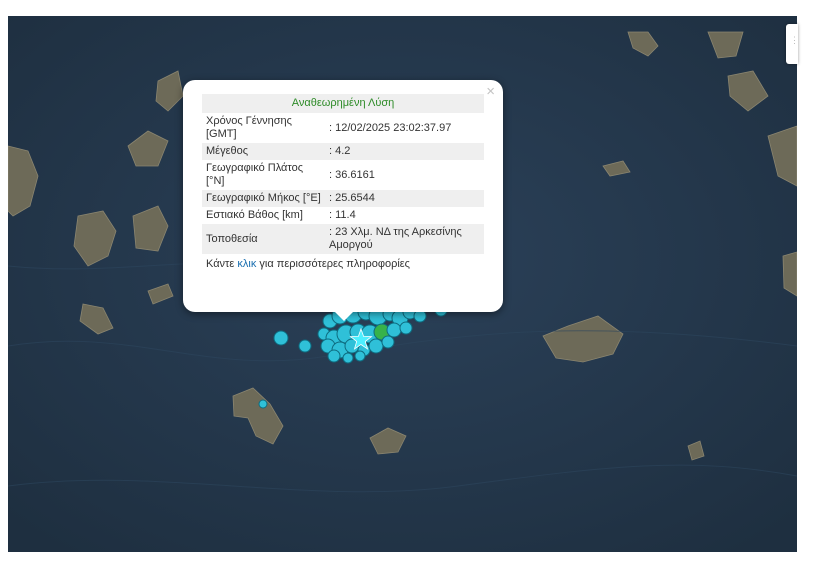 This screenshot has width=815, height=565. Describe the element at coordinates (404, 239) in the screenshot. I see `location-value: : 23 Χλμ. ΝΔ της Αρκεσίνης Αμοργού` at that location.